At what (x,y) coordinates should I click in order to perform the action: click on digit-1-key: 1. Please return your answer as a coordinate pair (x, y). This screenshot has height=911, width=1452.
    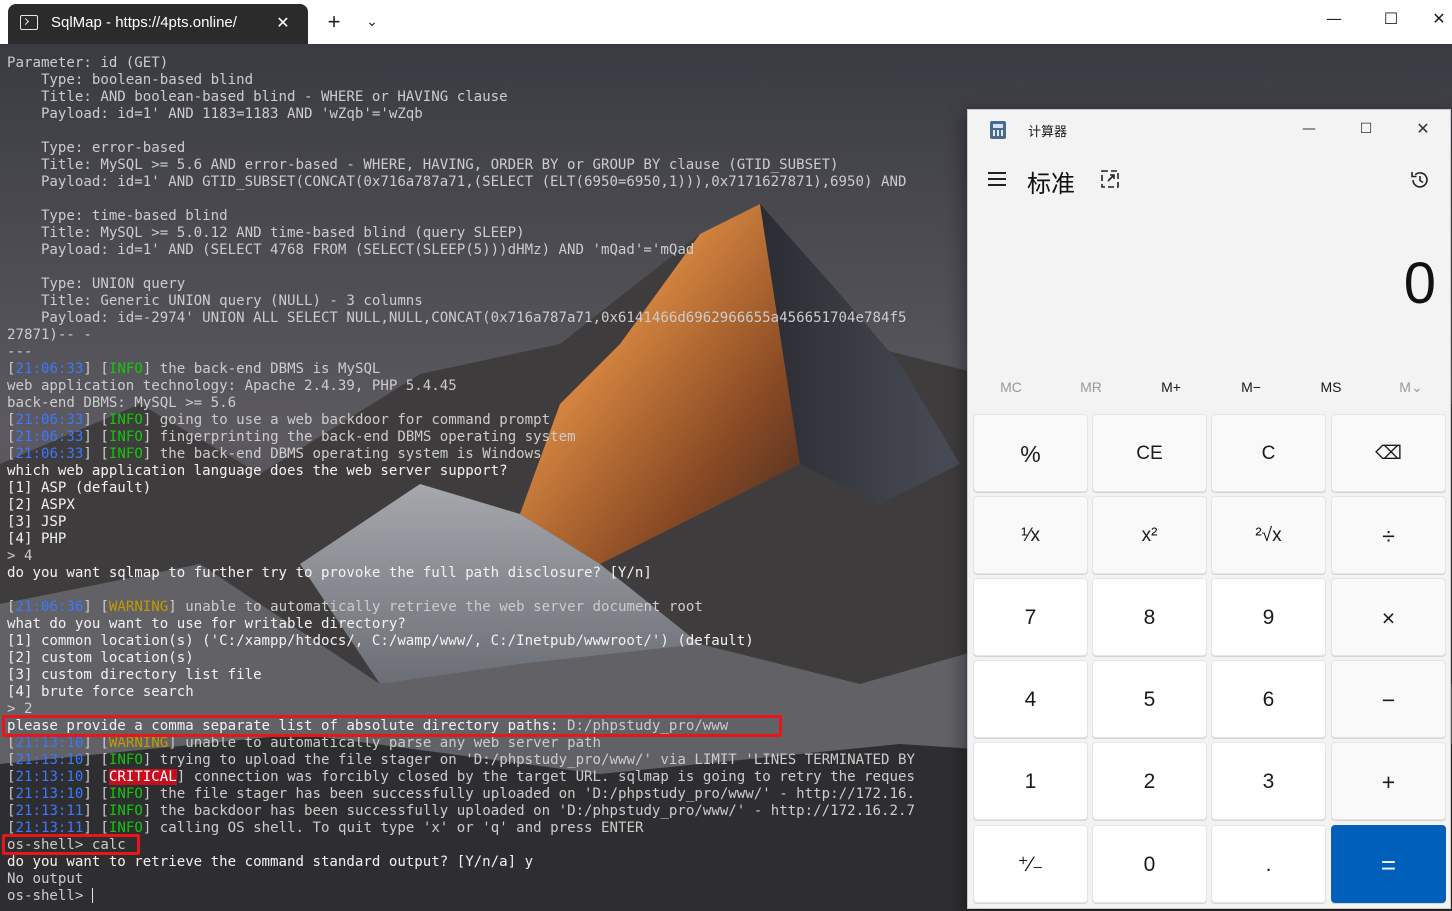
    Looking at the image, I should click on (1030, 781).